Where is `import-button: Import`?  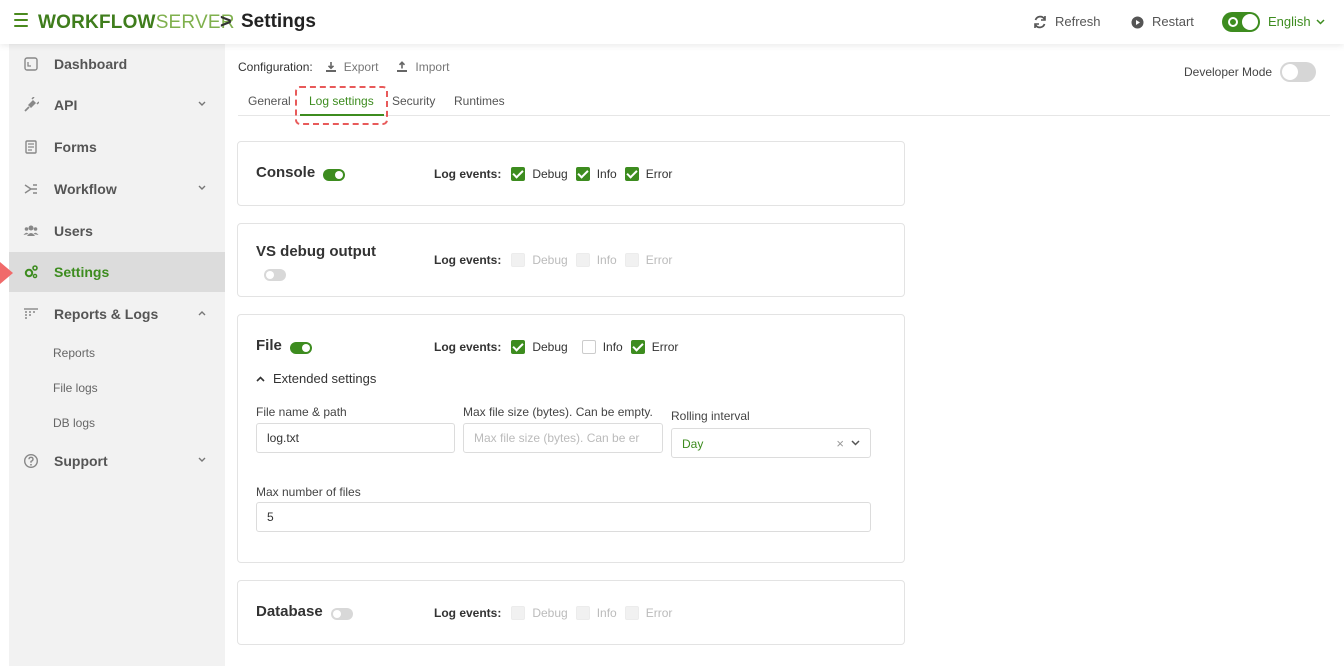 import-button: Import is located at coordinates (422, 67).